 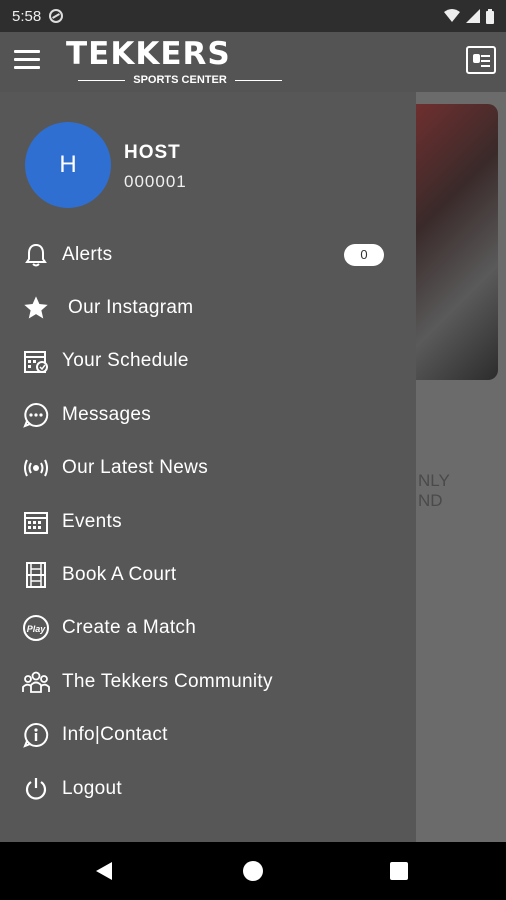 I want to click on menu-item-book-court: Book A Court, so click(x=208, y=574).